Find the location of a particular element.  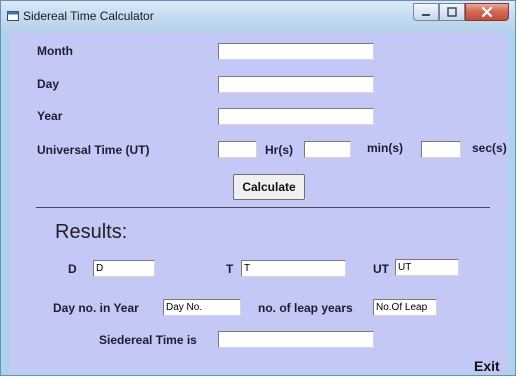

seconds-input is located at coordinates (441, 149).